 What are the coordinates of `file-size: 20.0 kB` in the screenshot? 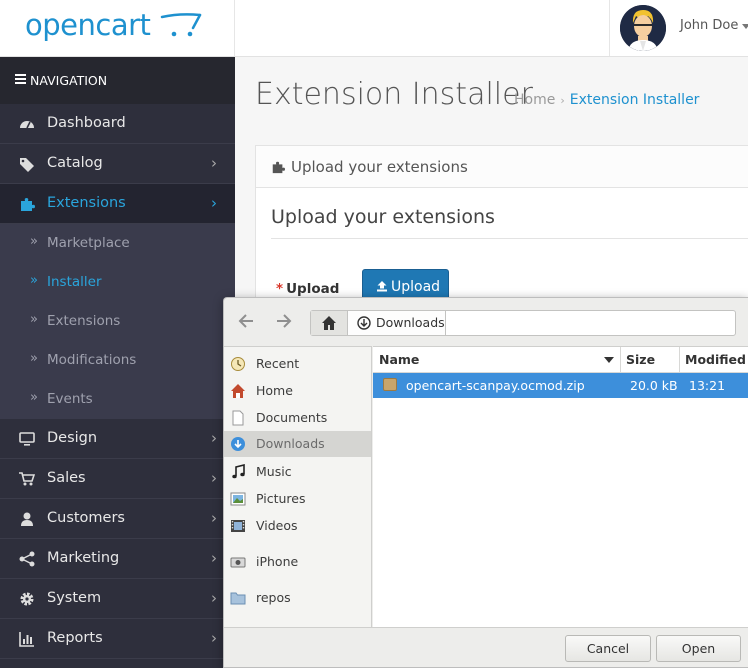 It's located at (654, 385).